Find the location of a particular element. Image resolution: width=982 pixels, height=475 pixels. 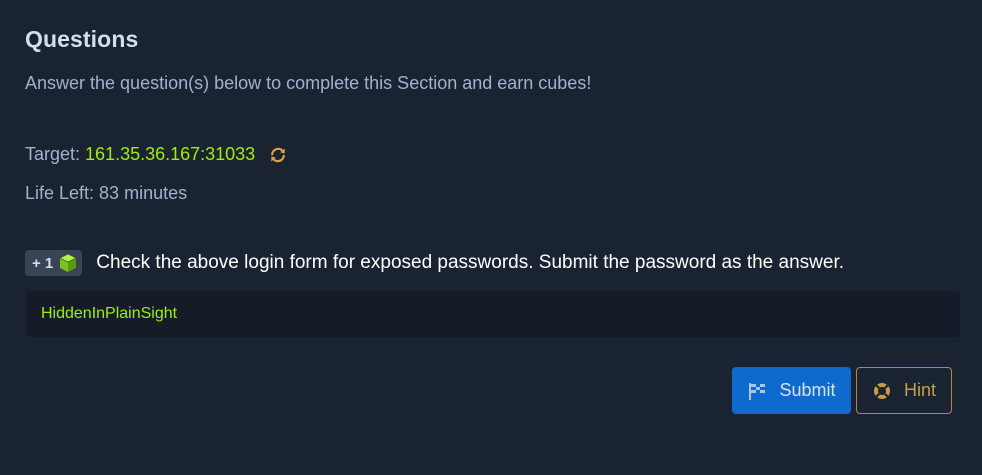

cube-icon is located at coordinates (68, 263).